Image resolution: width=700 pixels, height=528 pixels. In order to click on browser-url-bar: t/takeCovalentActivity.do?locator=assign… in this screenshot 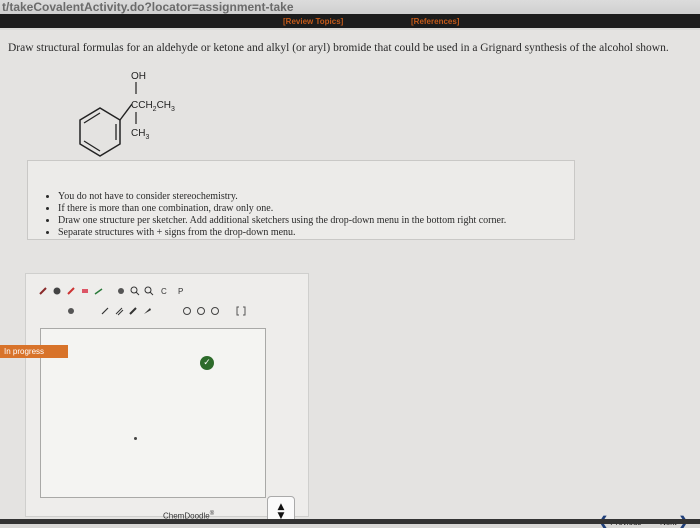, I will do `click(350, 7)`.